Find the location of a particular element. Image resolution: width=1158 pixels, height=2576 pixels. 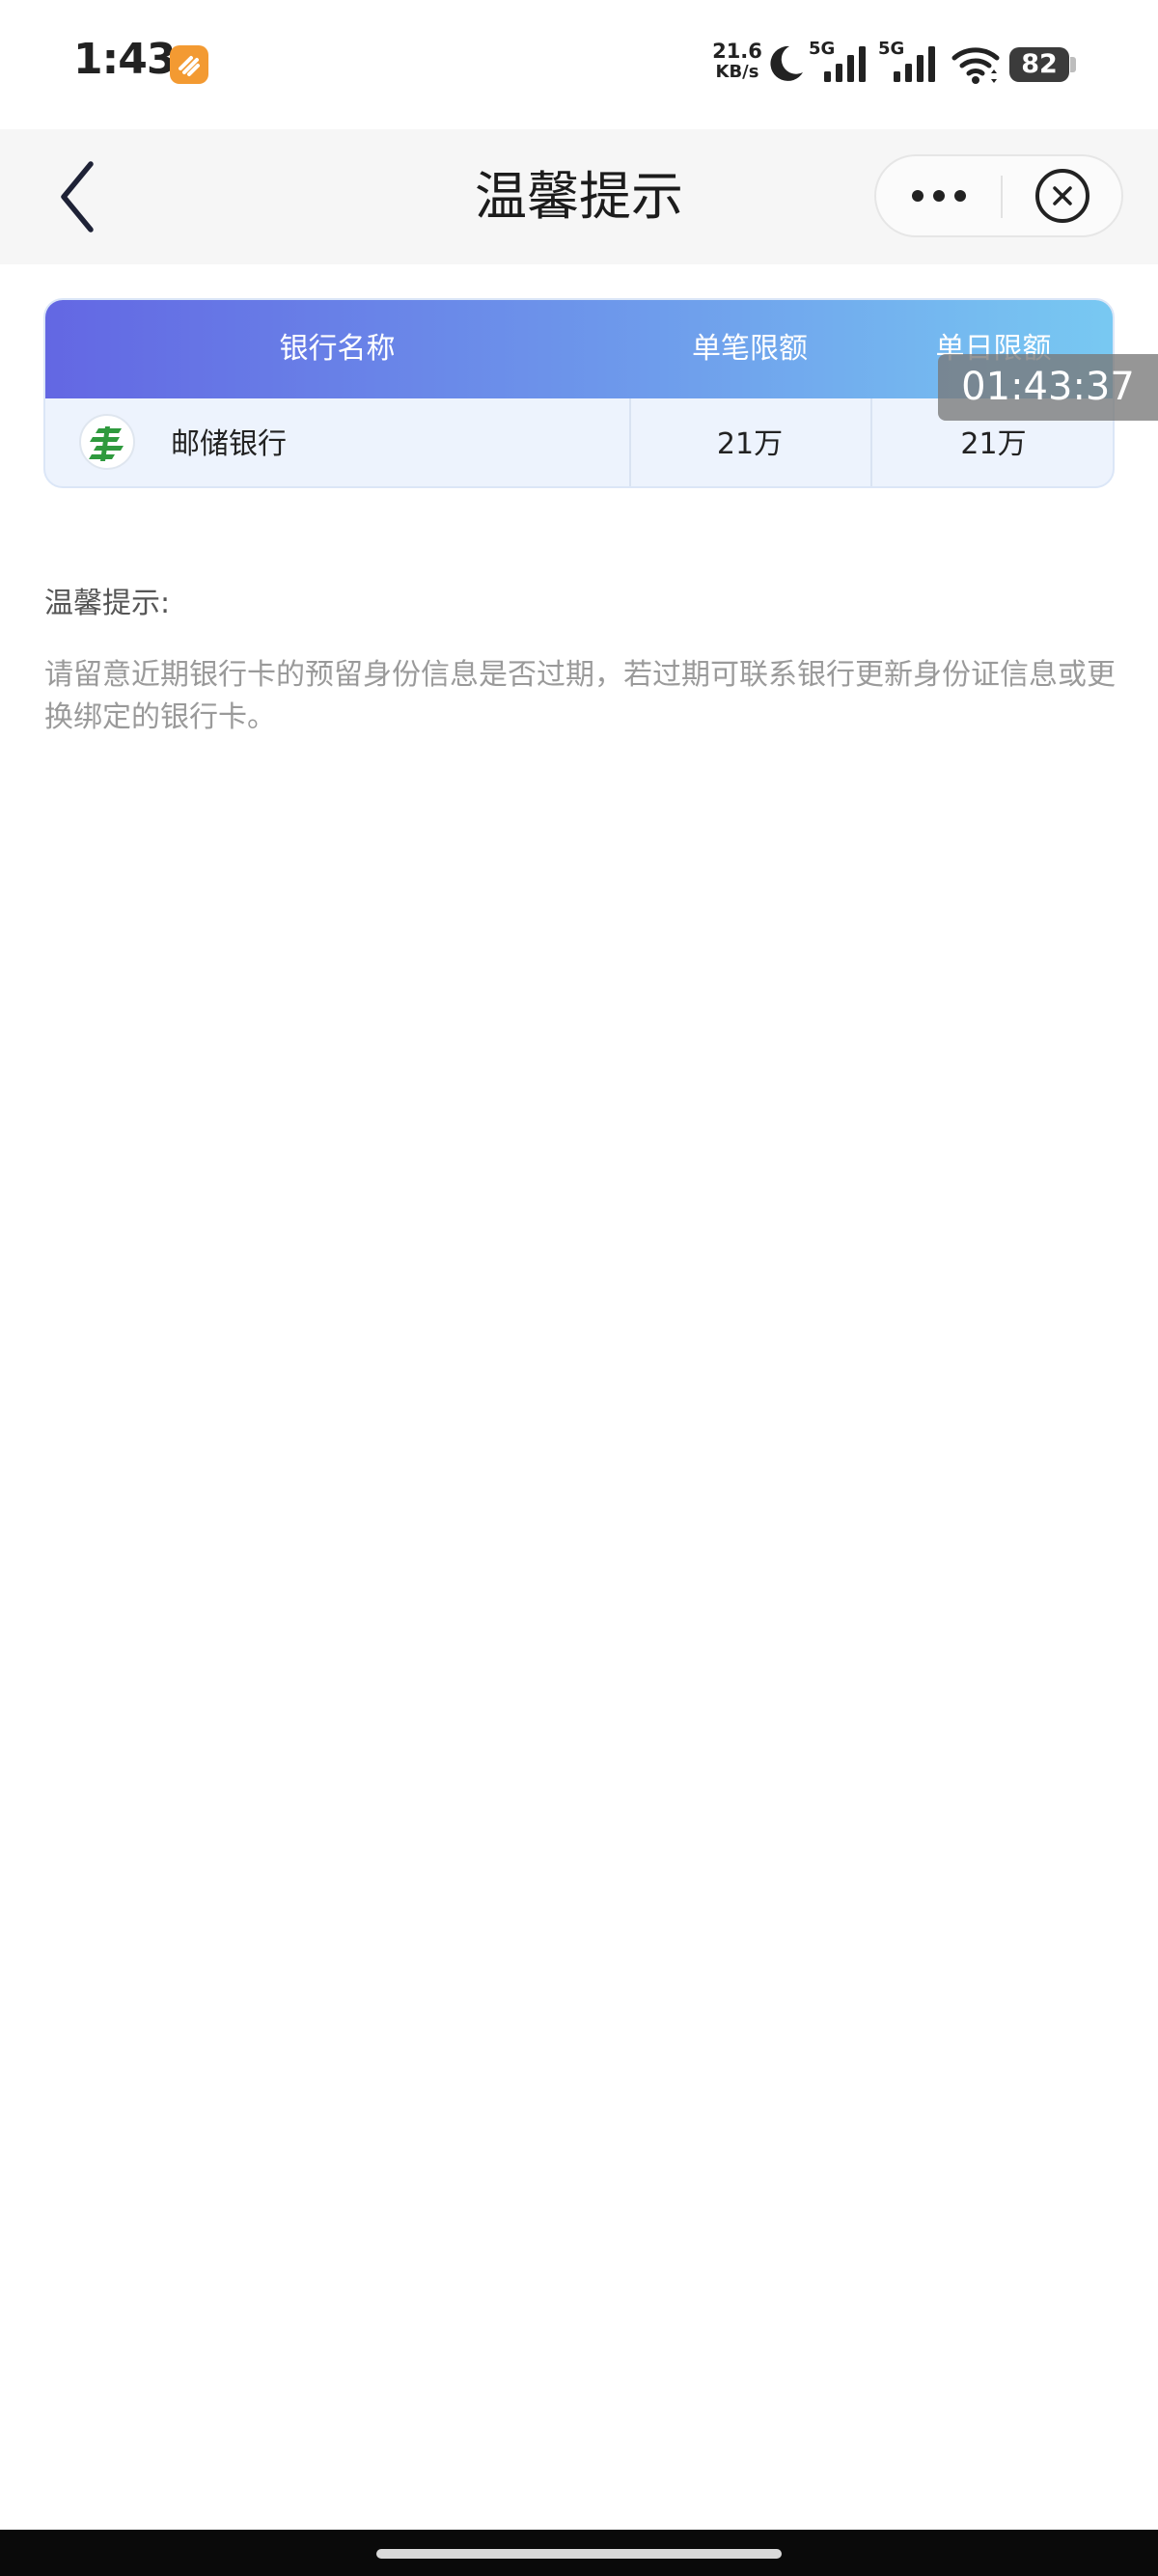

battery-tip is located at coordinates (1073, 64).